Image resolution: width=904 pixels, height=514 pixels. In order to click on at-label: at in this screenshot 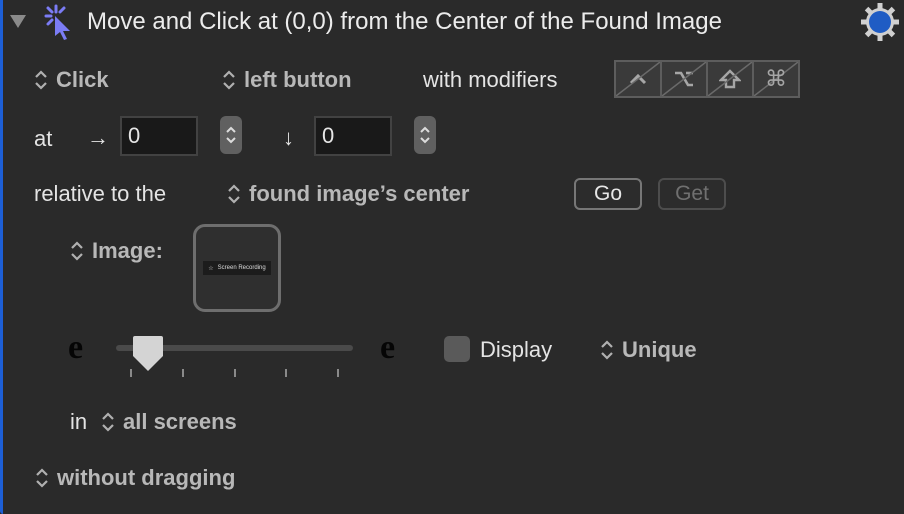, I will do `click(43, 138)`.